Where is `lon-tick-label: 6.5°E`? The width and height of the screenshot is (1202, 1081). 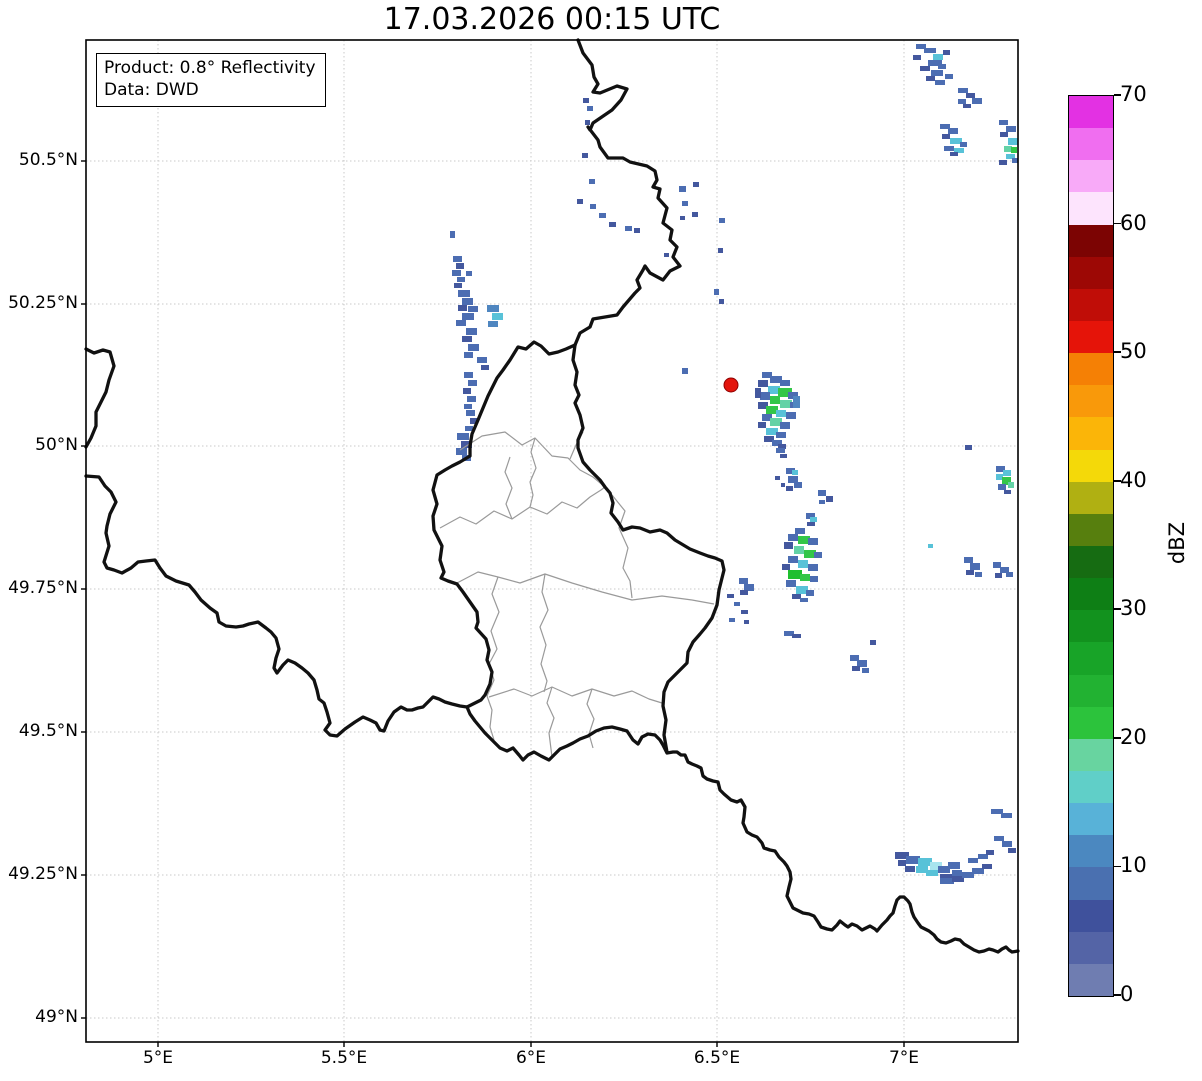 lon-tick-label: 6.5°E is located at coordinates (717, 1058).